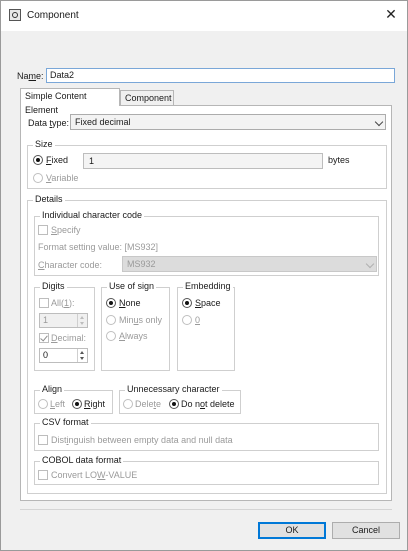 This screenshot has width=408, height=551. Describe the element at coordinates (391, 14) in the screenshot. I see `close-icon: ✕` at that location.